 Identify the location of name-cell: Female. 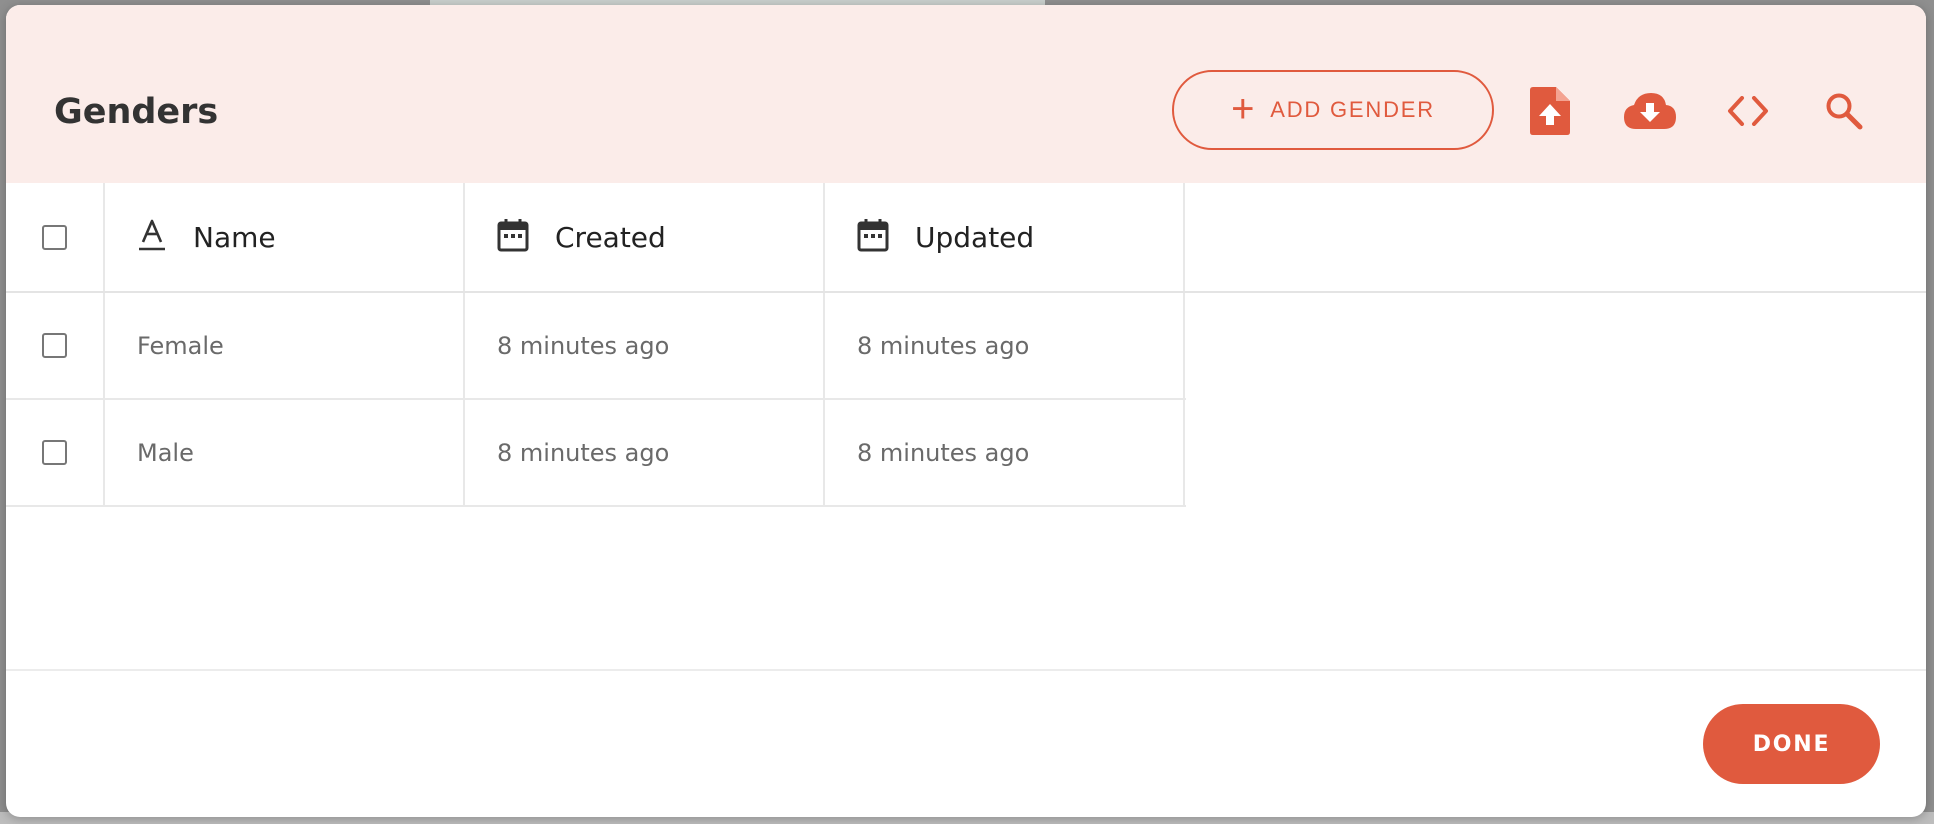
(285, 345).